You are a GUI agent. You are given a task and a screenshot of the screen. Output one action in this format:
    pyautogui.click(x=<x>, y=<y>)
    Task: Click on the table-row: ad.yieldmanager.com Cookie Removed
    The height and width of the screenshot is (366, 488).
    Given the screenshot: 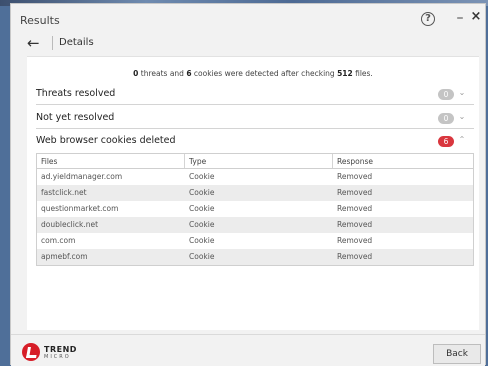 What is the action you would take?
    pyautogui.click(x=255, y=177)
    